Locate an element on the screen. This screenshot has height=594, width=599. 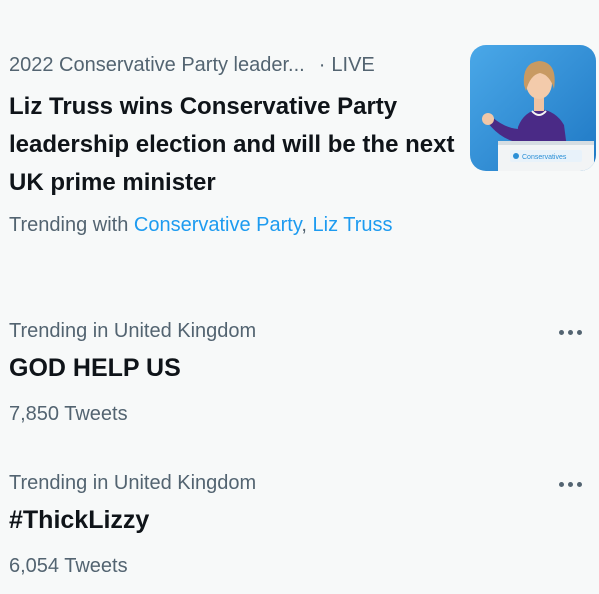
trend-tweet-count: 7,850 Tweets is located at coordinates (68, 414).